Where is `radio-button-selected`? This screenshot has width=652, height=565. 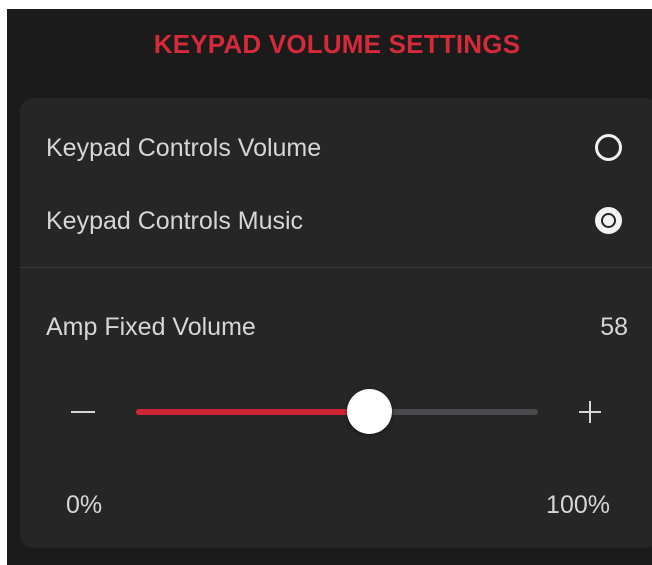
radio-button-selected is located at coordinates (608, 220).